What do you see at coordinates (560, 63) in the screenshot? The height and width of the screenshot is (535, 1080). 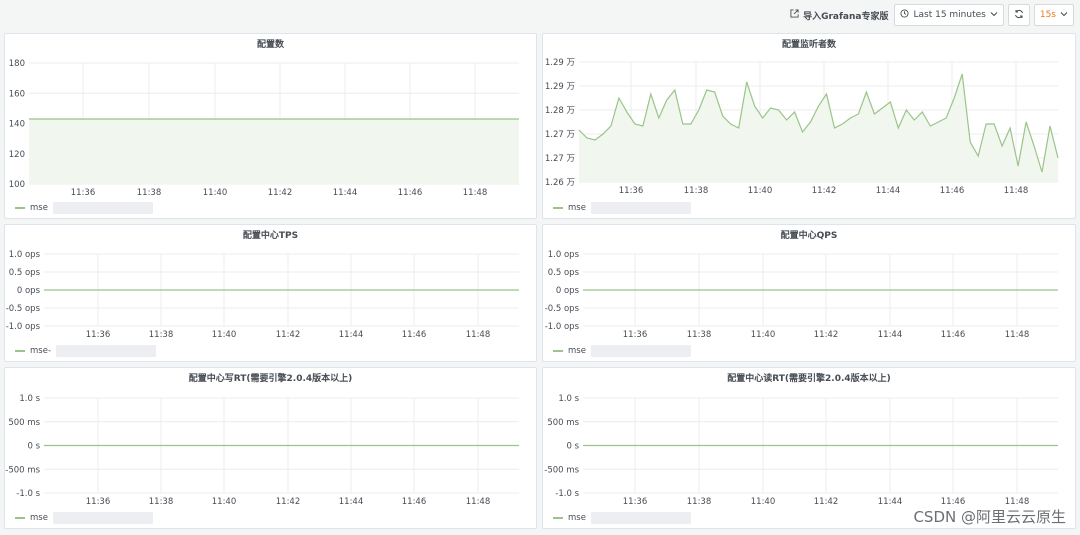 I see `y-tick-label: 1.29 万` at bounding box center [560, 63].